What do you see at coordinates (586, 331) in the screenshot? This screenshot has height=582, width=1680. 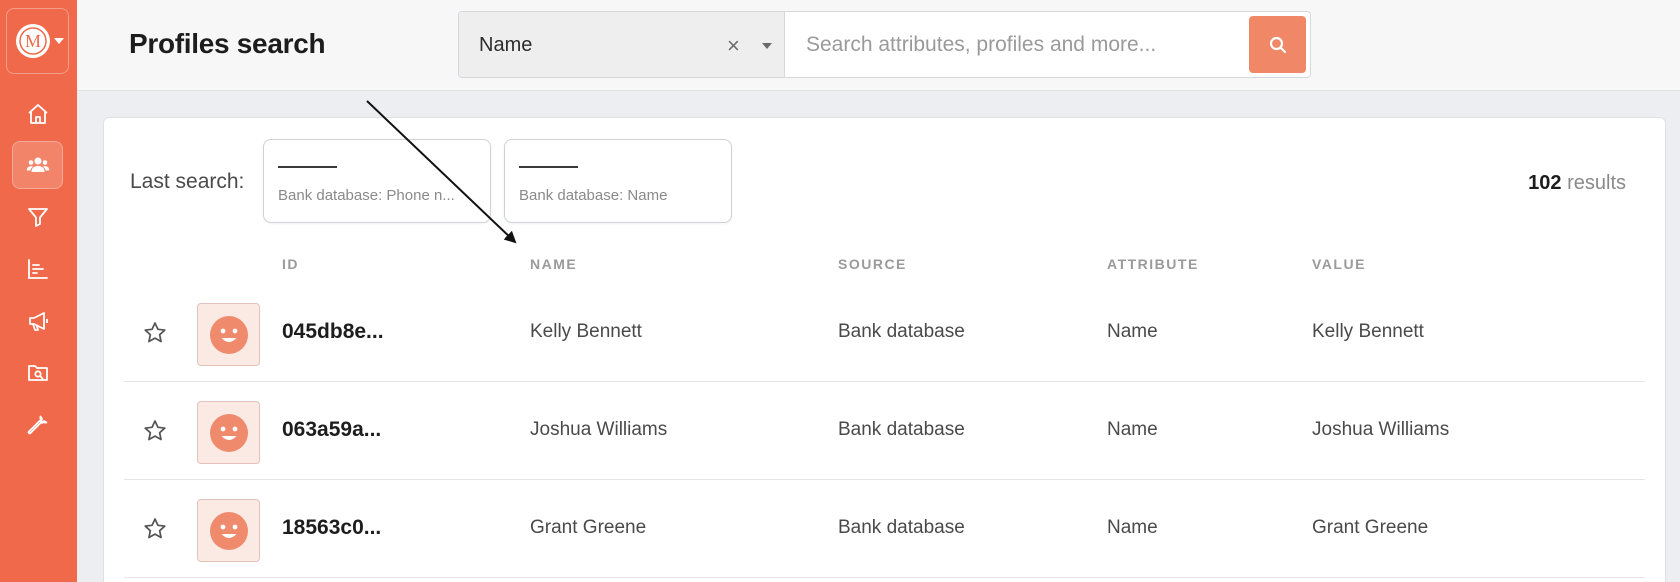 I see `cell-name: Kelly Bennett` at bounding box center [586, 331].